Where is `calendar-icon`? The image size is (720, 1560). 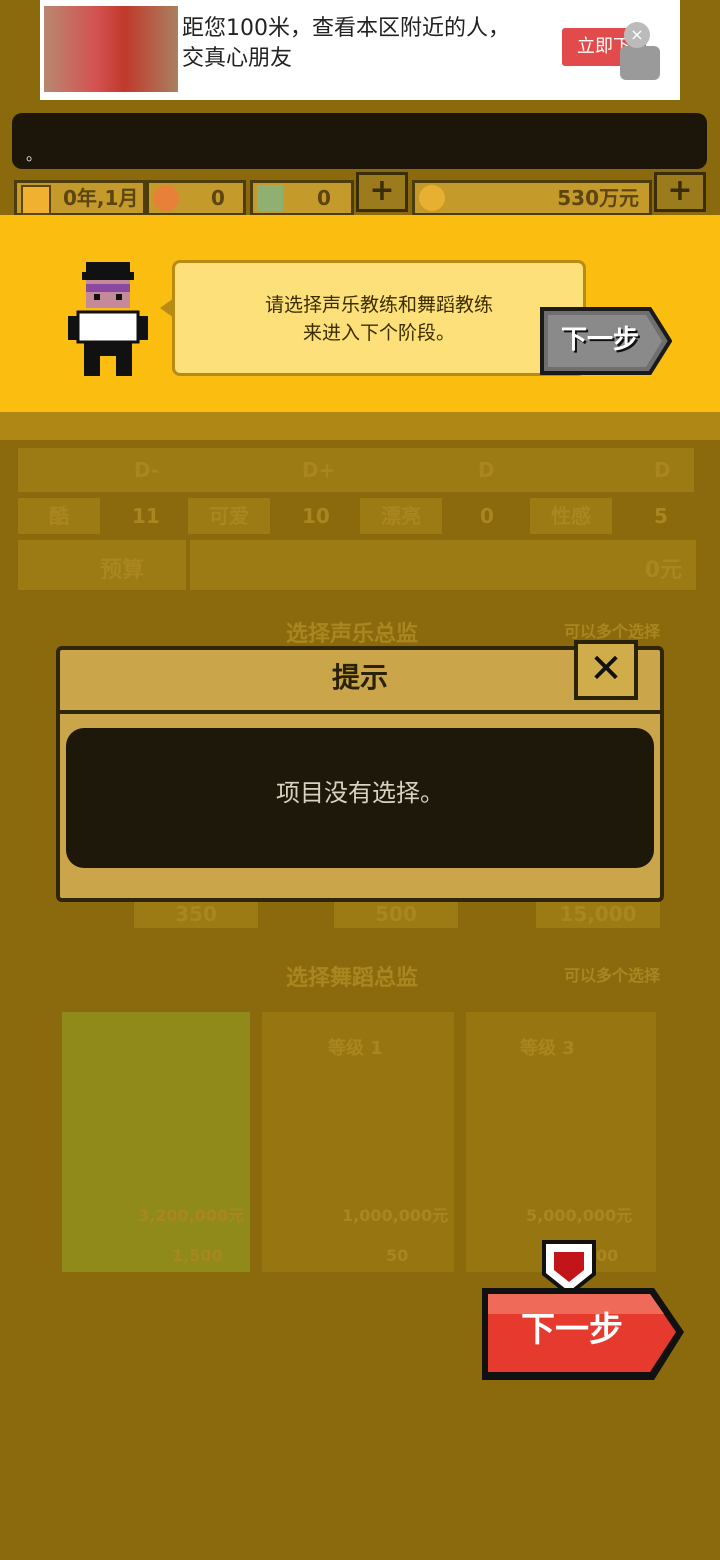 calendar-icon is located at coordinates (36, 200).